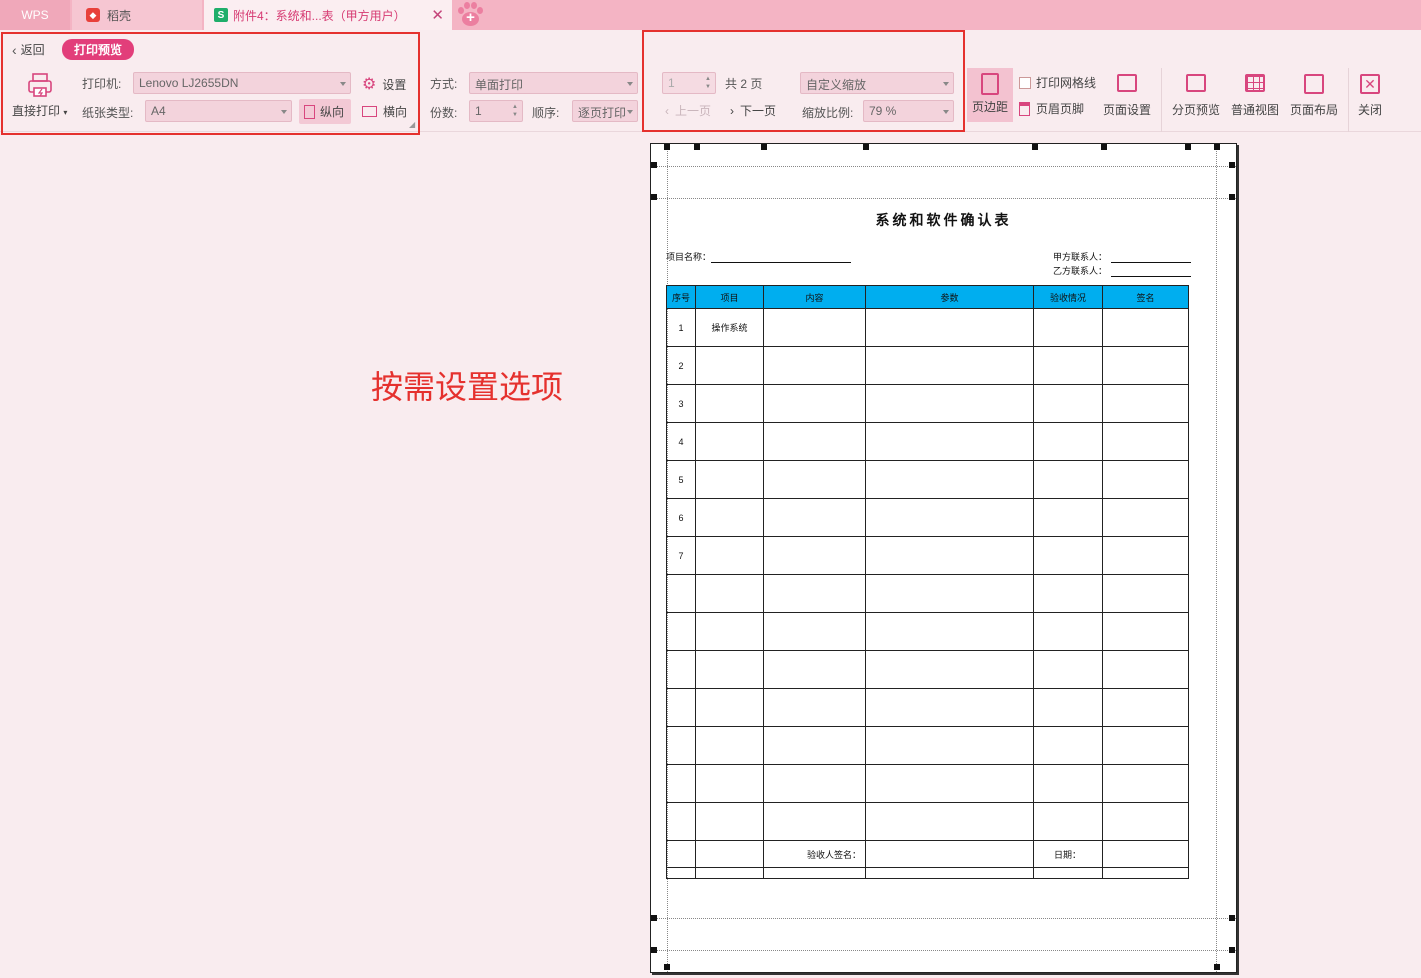 The height and width of the screenshot is (978, 1421). Describe the element at coordinates (1314, 96) in the screenshot. I see `page-layout-button: 页面布局` at that location.